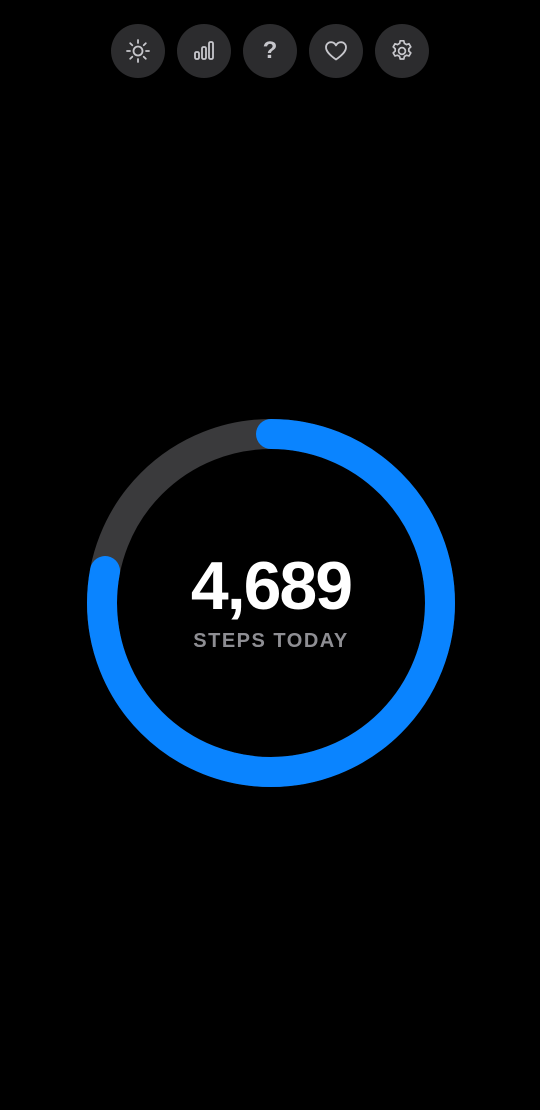 The width and height of the screenshot is (540, 1110). I want to click on bar-chart-icon, so click(204, 50).